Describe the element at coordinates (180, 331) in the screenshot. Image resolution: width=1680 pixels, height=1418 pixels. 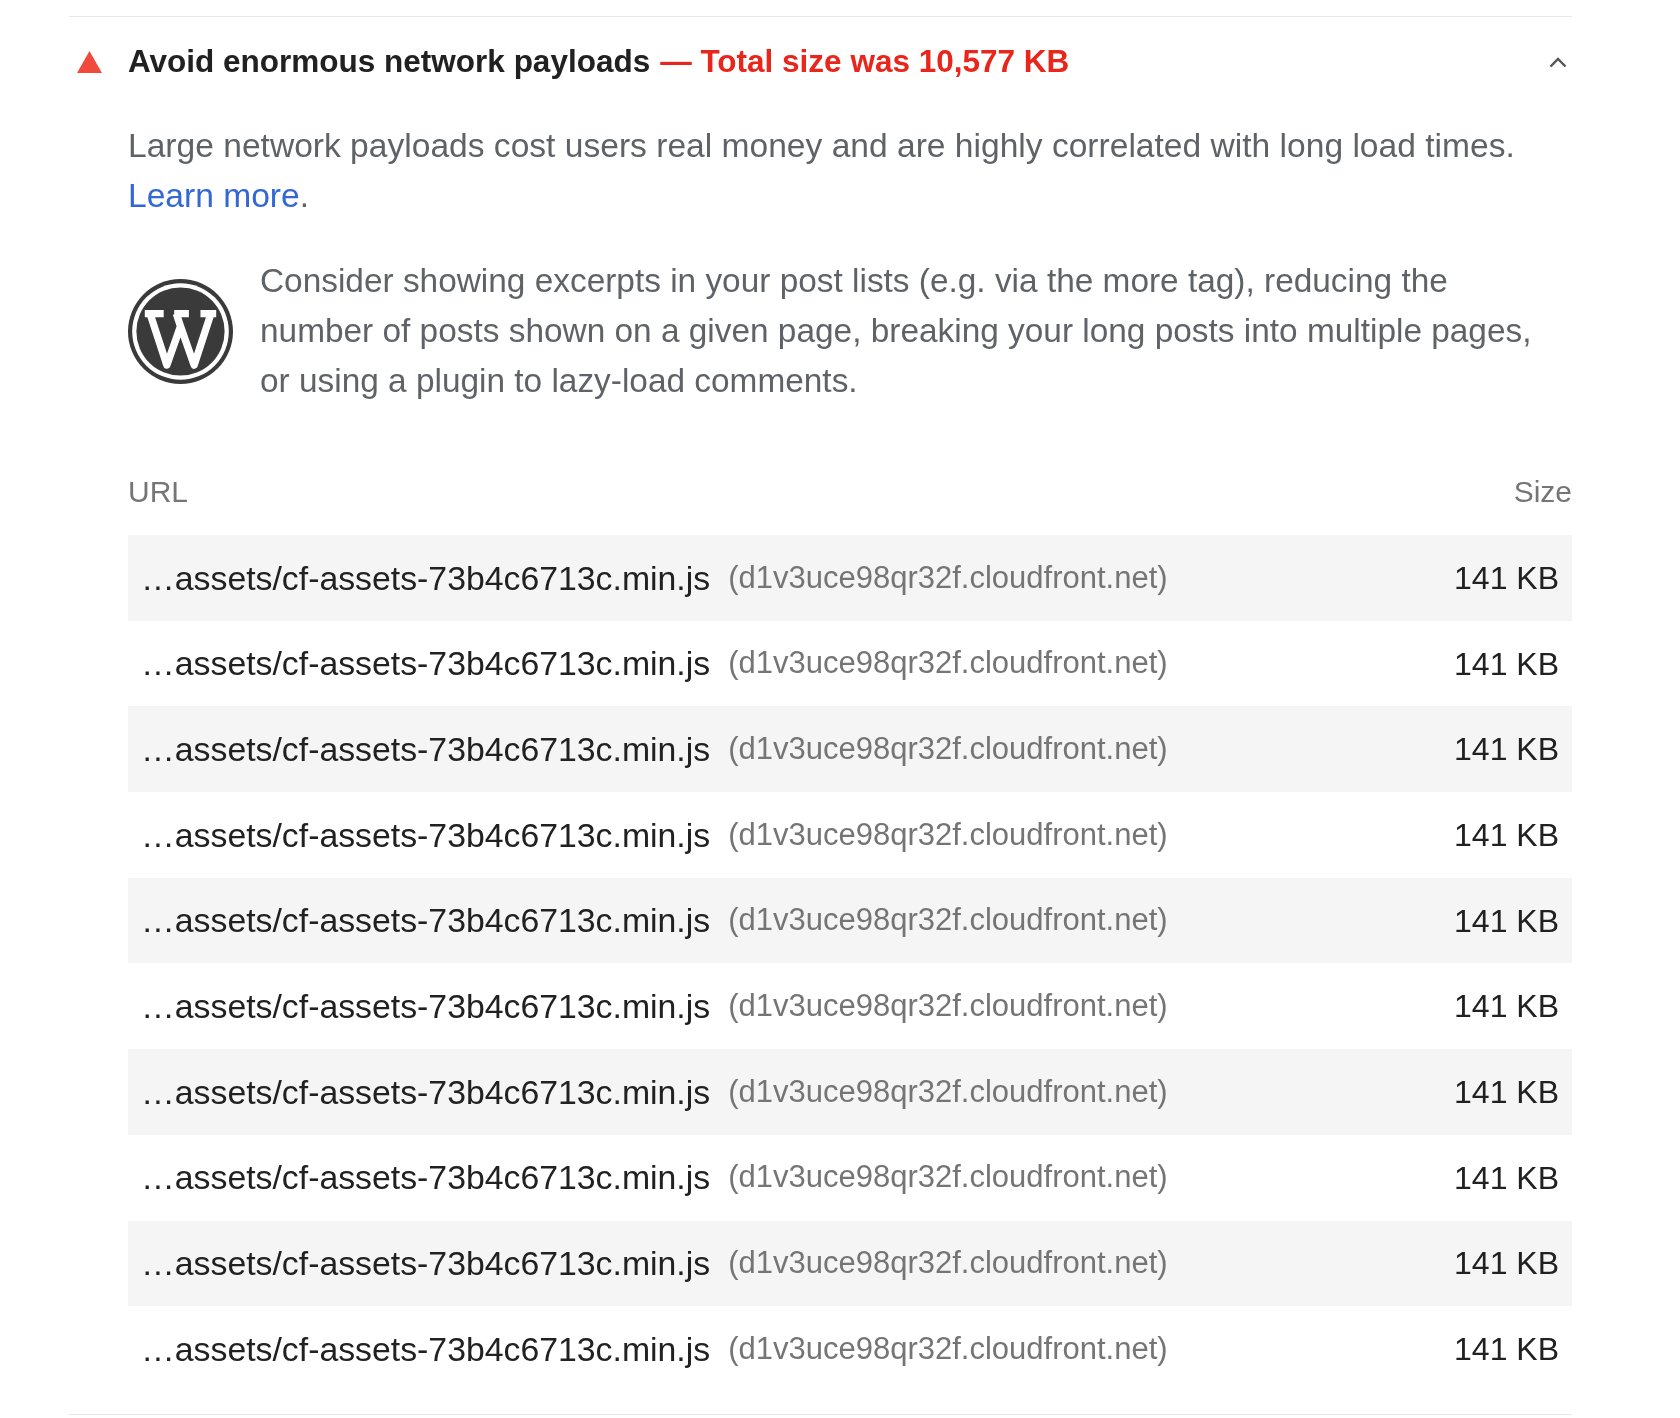
I see `logo-icon` at that location.